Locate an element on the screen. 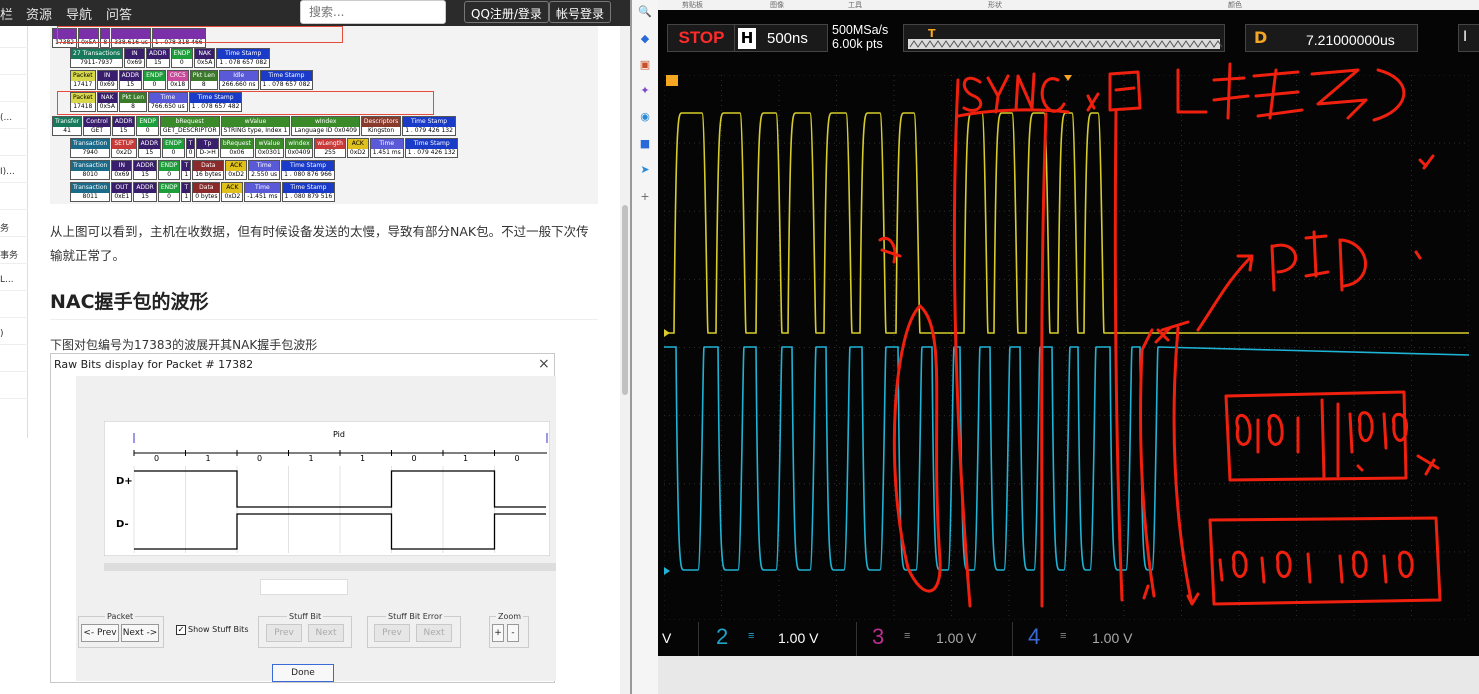  trace-cell: ENDP 0 is located at coordinates (169, 170).